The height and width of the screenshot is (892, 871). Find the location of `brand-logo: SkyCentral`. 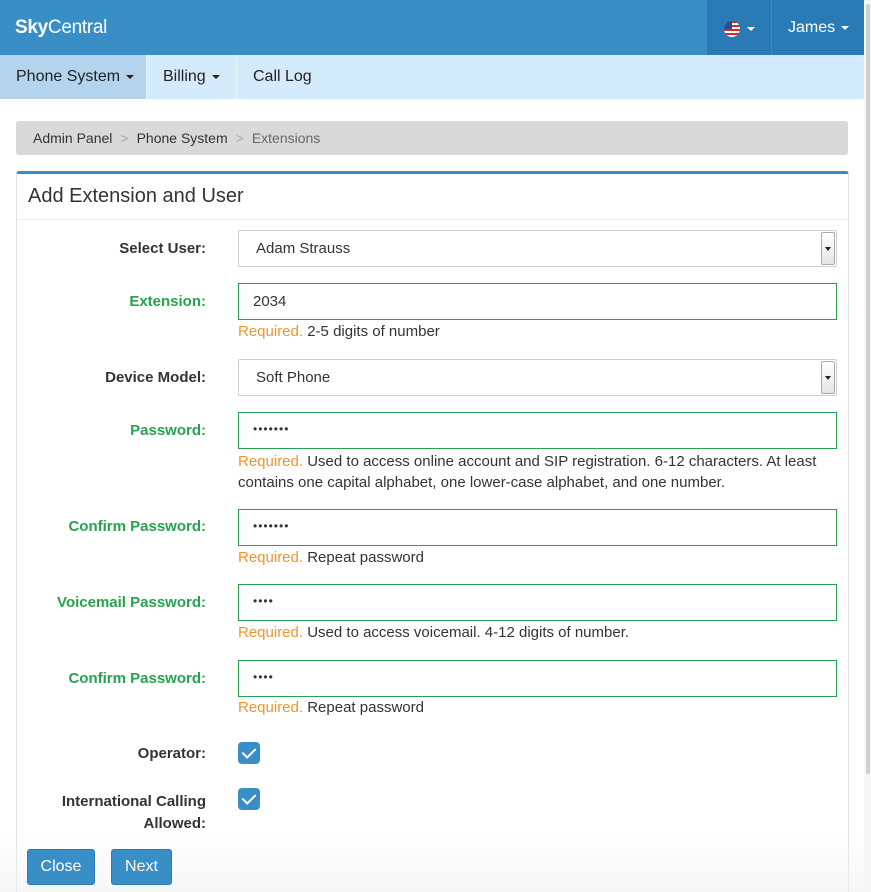

brand-logo: SkyCentral is located at coordinates (61, 28).